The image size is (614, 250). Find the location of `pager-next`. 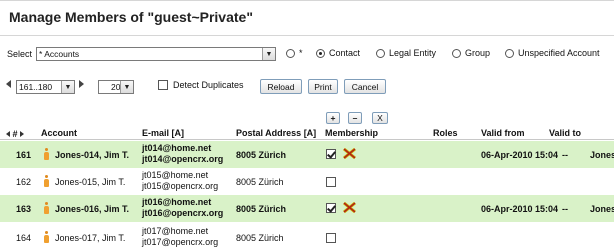

pager-next is located at coordinates (81, 84).